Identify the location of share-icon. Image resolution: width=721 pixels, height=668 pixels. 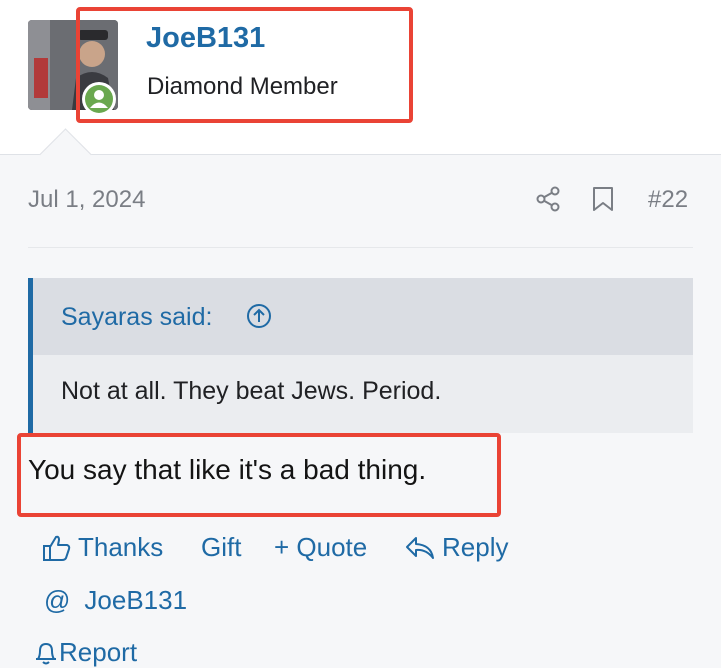
(548, 199).